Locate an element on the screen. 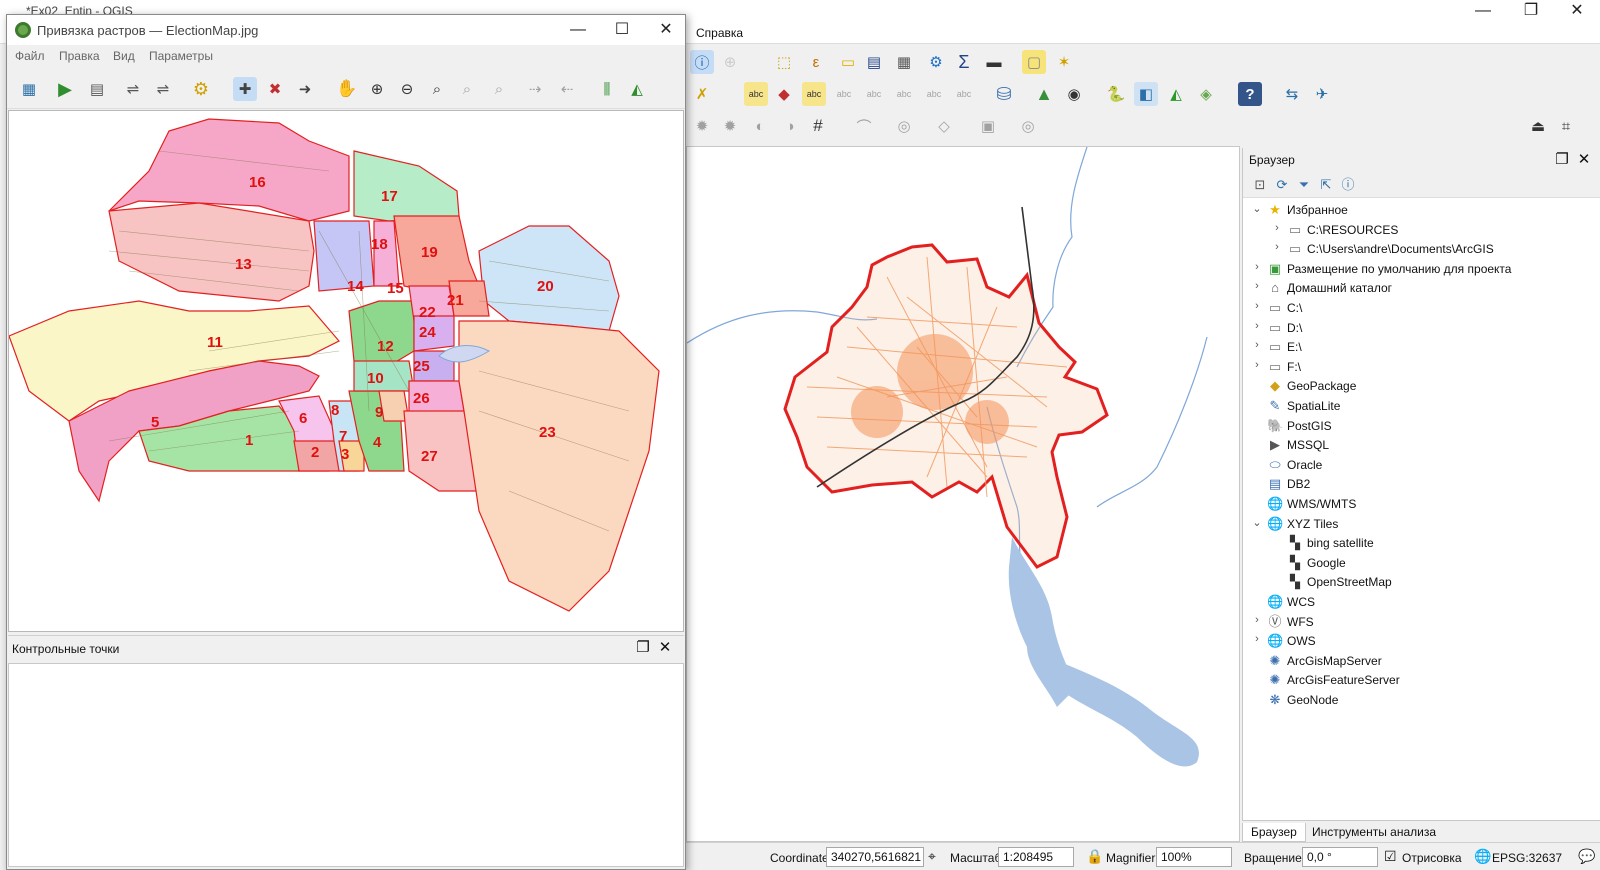 The width and height of the screenshot is (1600, 870). sum-statistics-icon: Σ is located at coordinates (964, 62).